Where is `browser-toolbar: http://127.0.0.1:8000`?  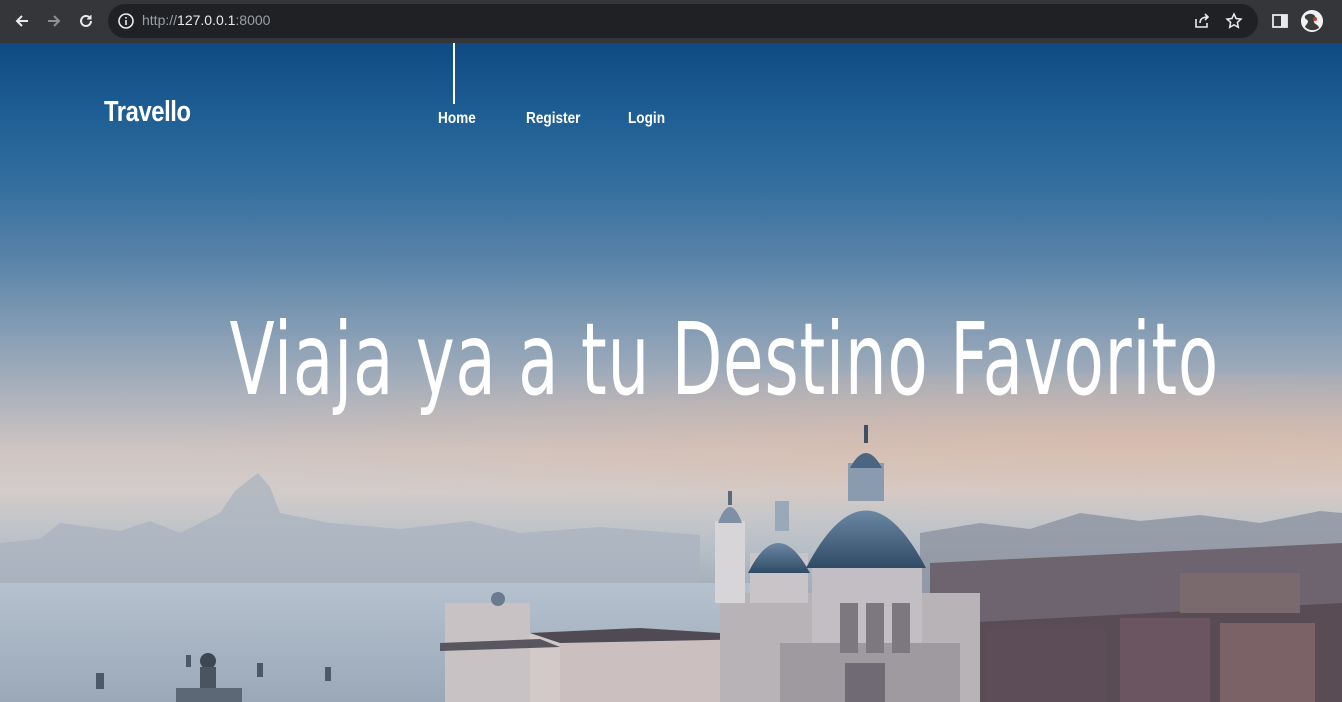 browser-toolbar: http://127.0.0.1:8000 is located at coordinates (671, 21).